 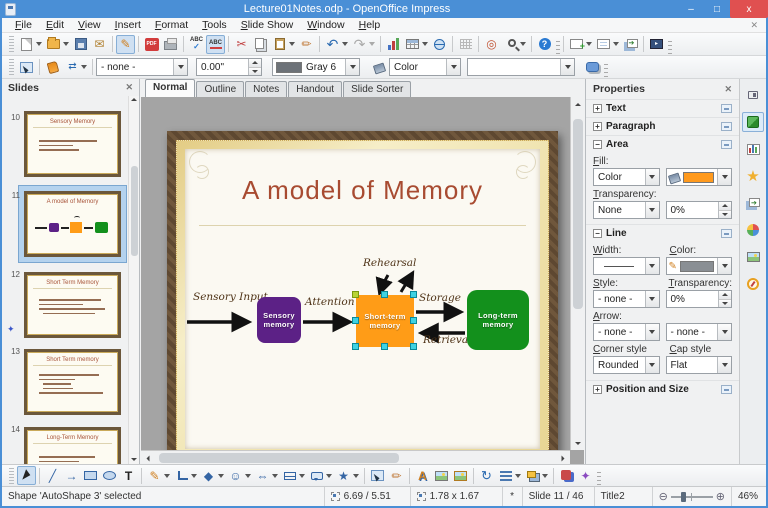 I want to click on fill-color-combo, so click(x=698, y=177).